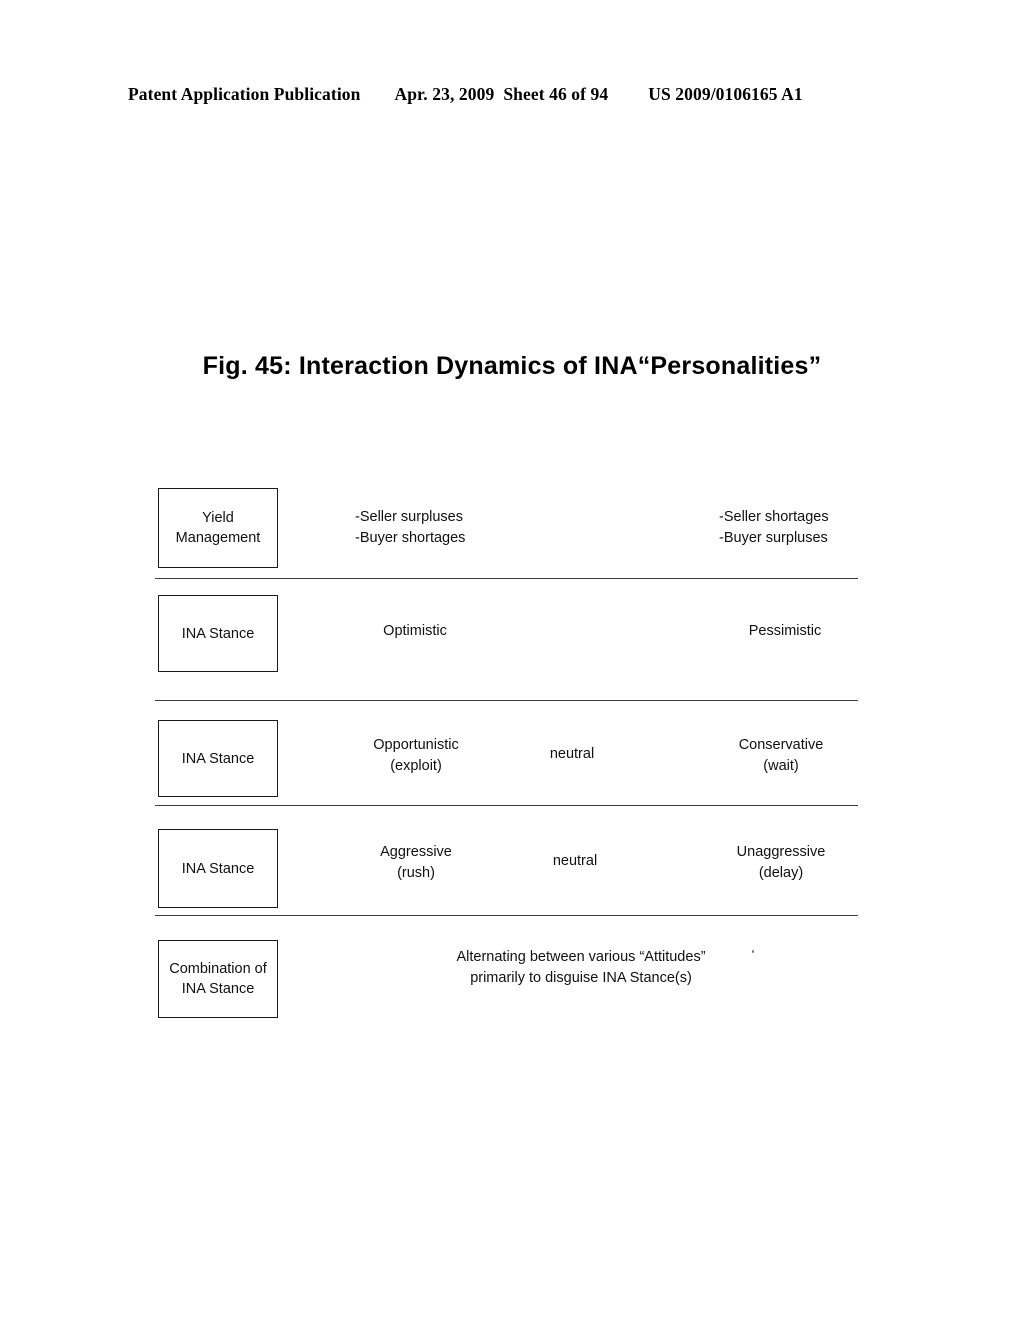 The width and height of the screenshot is (1024, 1320). What do you see at coordinates (410, 527) in the screenshot?
I see `row-left-text-yield-management: -Seller surpluses -Buyer shortages` at bounding box center [410, 527].